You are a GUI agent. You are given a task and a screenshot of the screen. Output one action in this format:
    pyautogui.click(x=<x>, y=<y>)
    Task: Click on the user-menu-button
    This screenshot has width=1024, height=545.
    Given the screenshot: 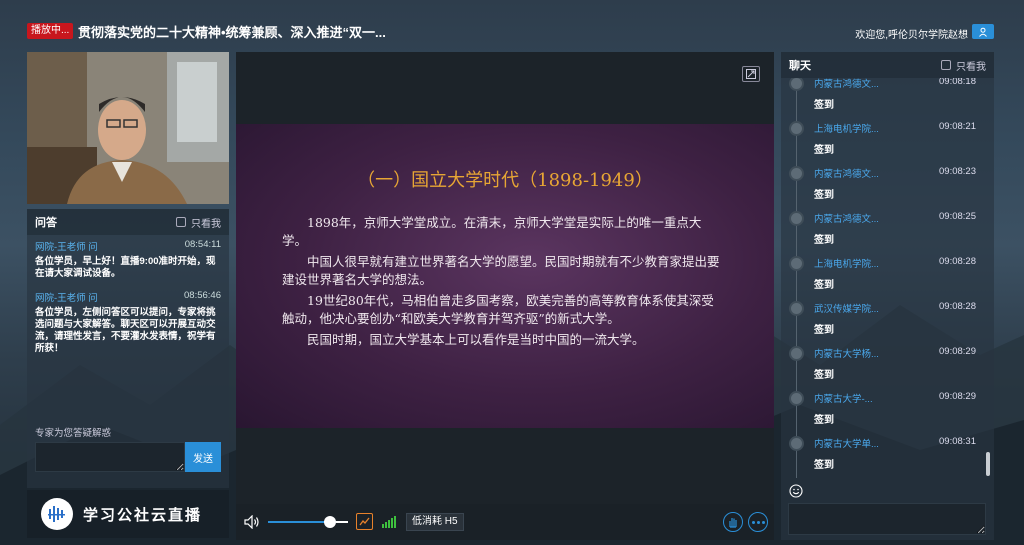 What is the action you would take?
    pyautogui.click(x=983, y=31)
    